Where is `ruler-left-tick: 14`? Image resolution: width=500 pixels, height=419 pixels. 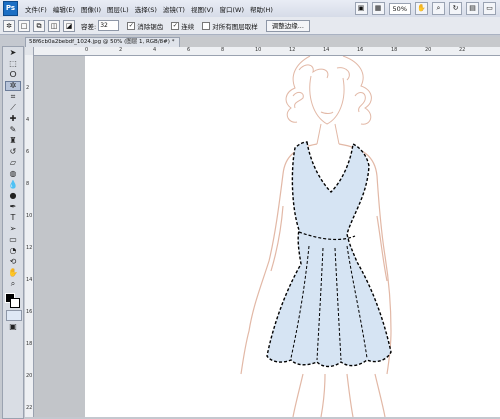 ruler-left-tick: 14 is located at coordinates (29, 280).